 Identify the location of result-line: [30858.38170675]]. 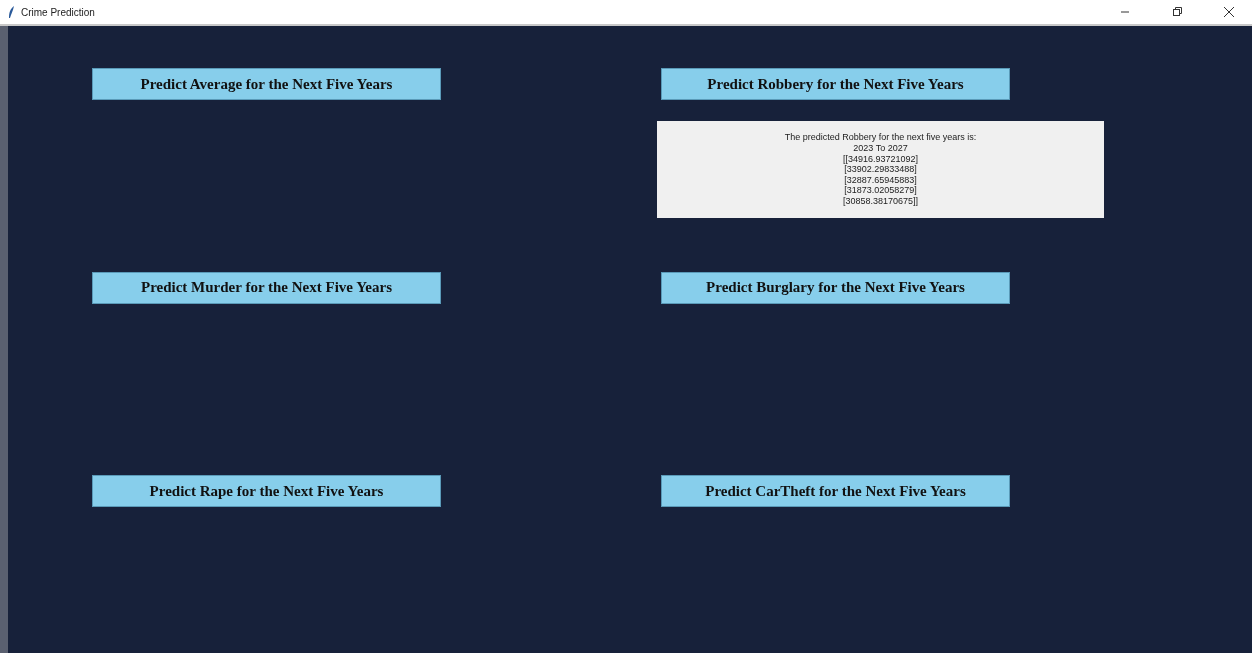
(880, 201).